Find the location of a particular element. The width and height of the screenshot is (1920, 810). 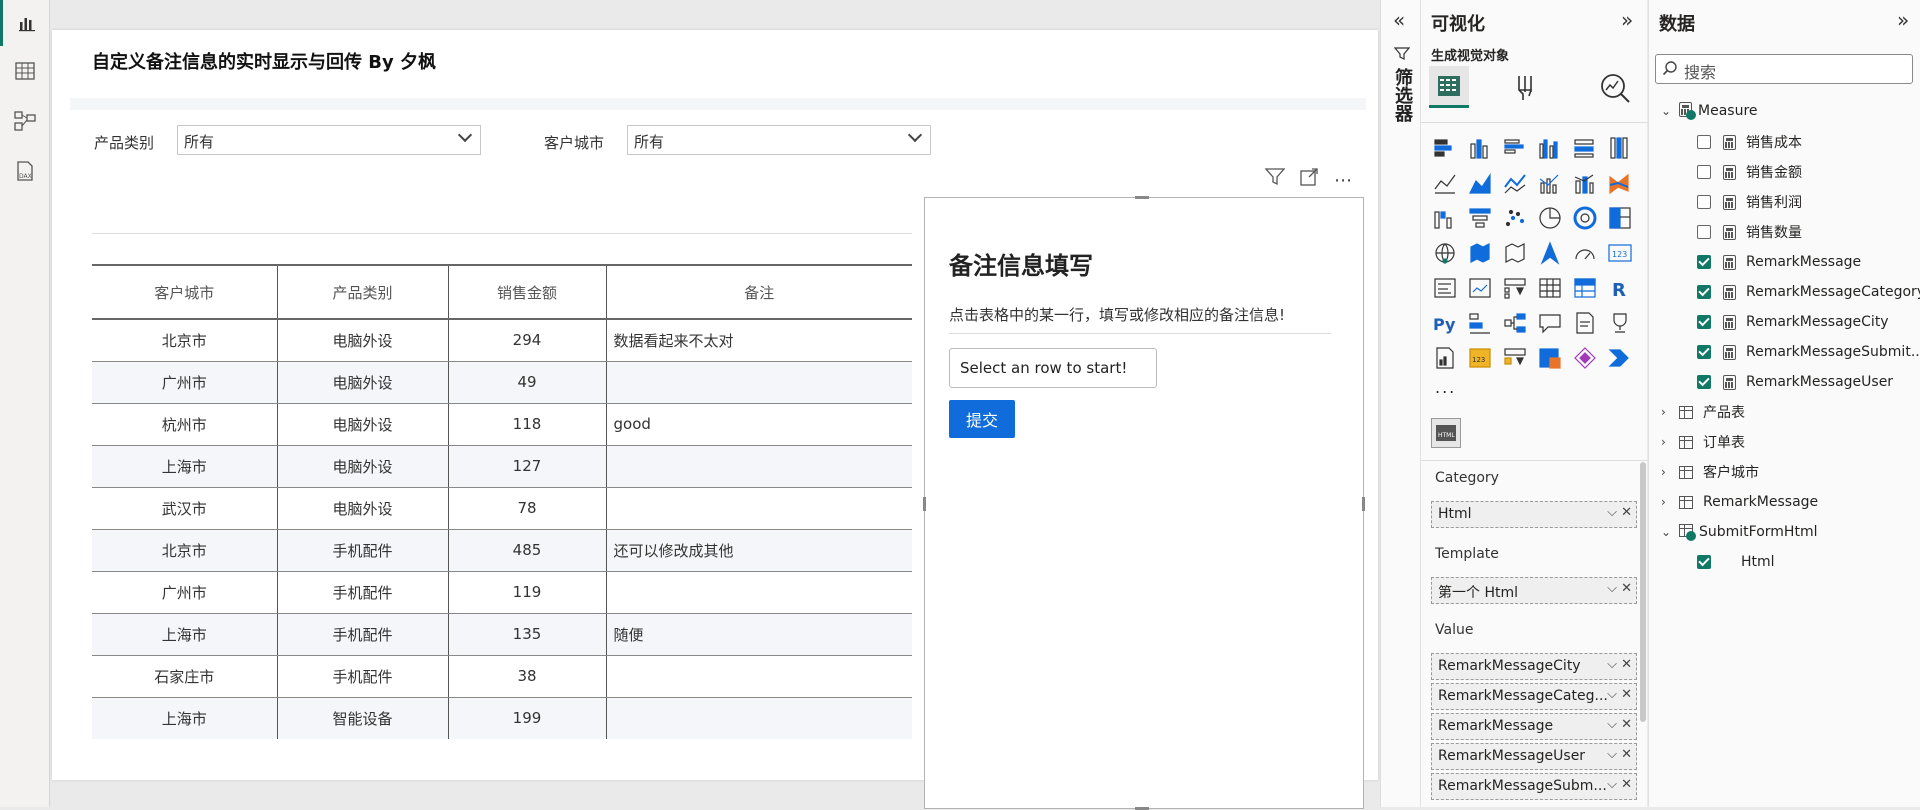

svg-text: HTML is located at coordinates (1446, 435).